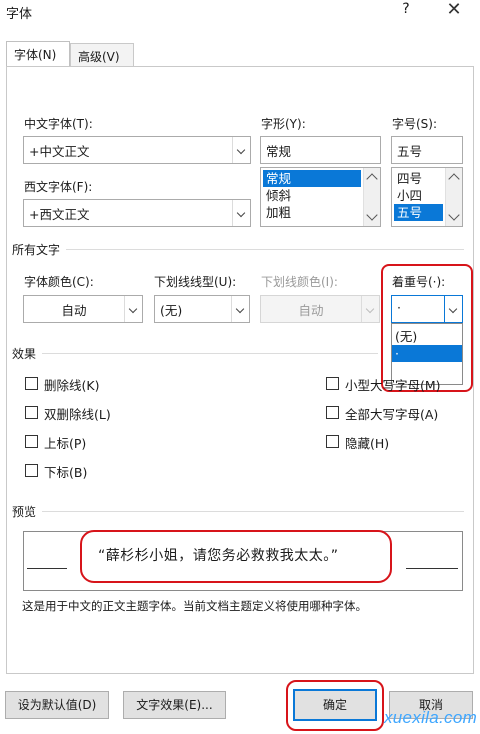  I want to click on underline-color-select: 自动, so click(320, 309).